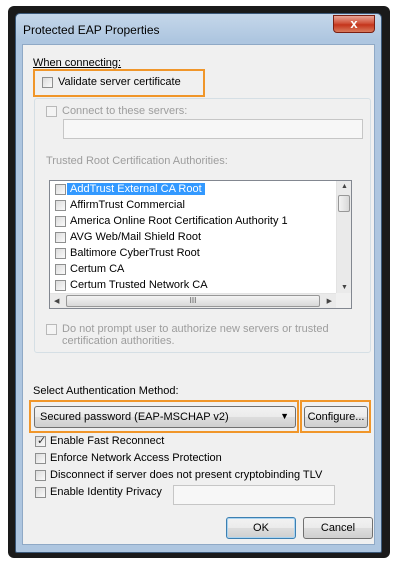  What do you see at coordinates (254, 495) in the screenshot?
I see `identity-privacy-input` at bounding box center [254, 495].